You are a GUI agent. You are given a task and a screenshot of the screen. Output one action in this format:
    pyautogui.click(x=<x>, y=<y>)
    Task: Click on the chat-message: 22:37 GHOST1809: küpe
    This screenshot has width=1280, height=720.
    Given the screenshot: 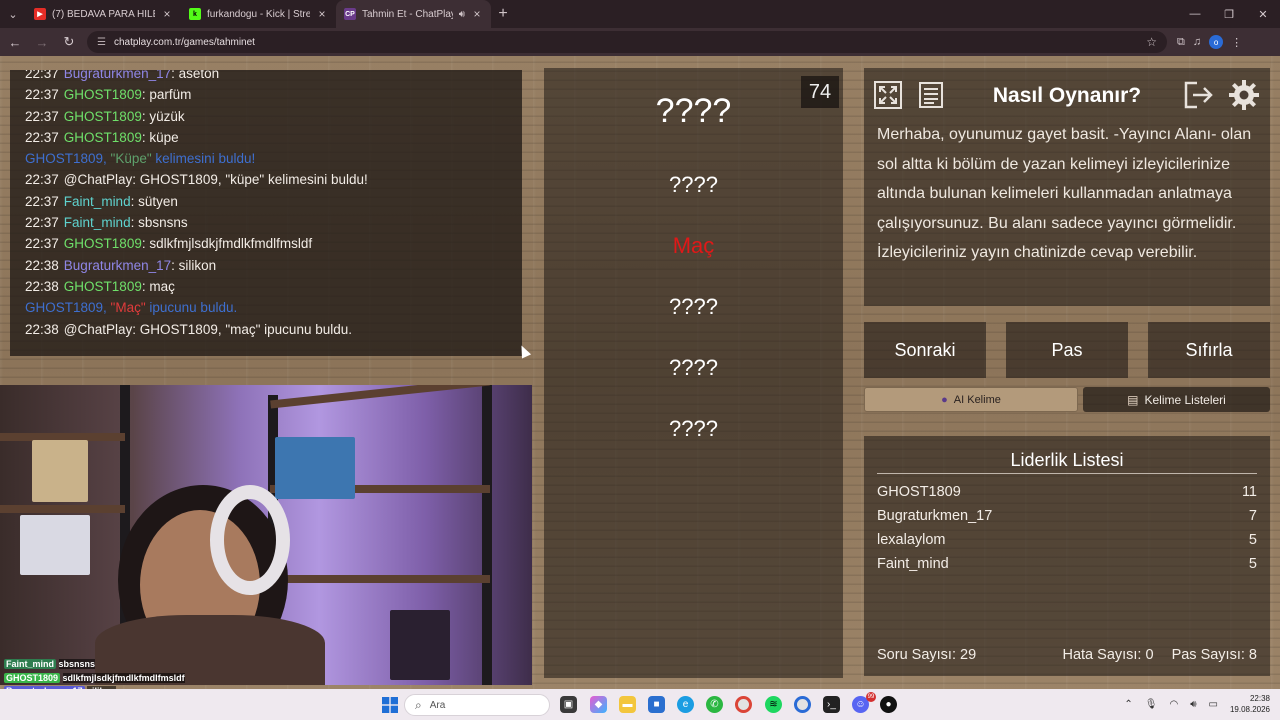 What is the action you would take?
    pyautogui.click(x=266, y=137)
    